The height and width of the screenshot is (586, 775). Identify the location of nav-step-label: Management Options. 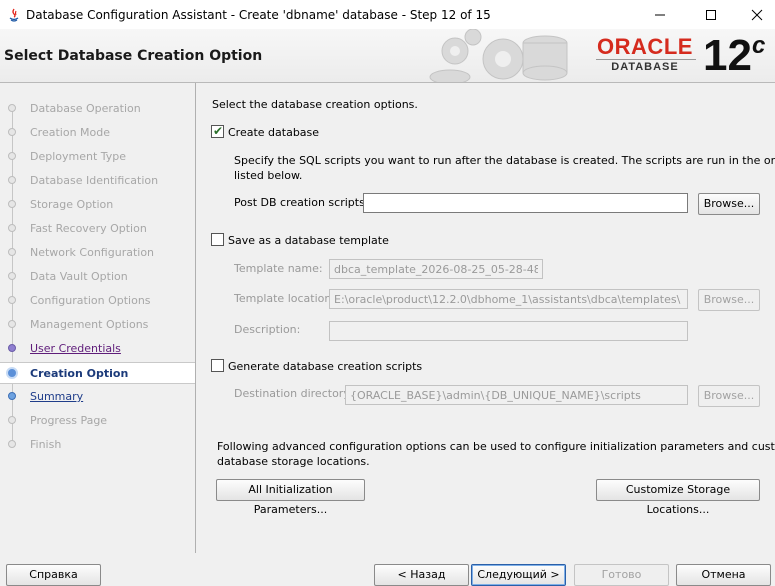
(89, 324).